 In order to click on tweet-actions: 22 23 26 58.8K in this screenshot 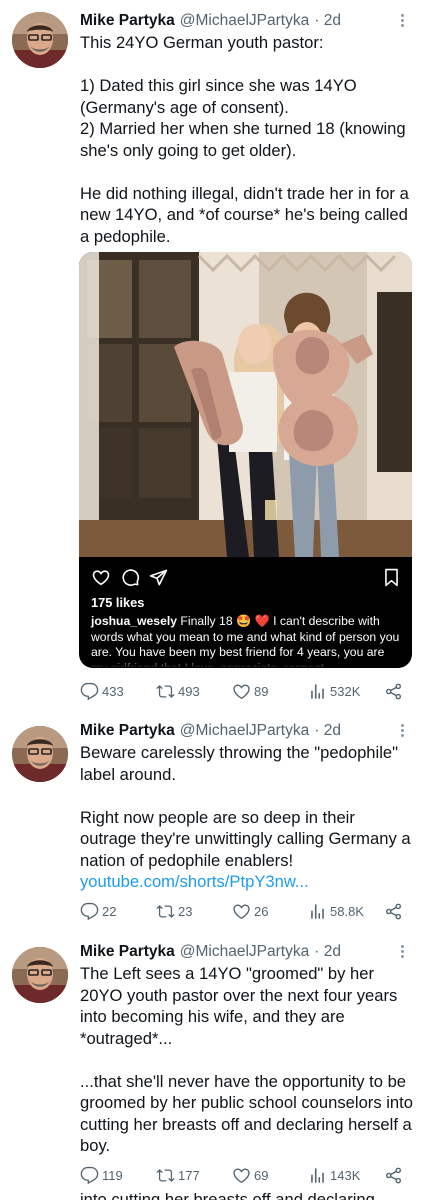, I will do `click(245, 911)`.